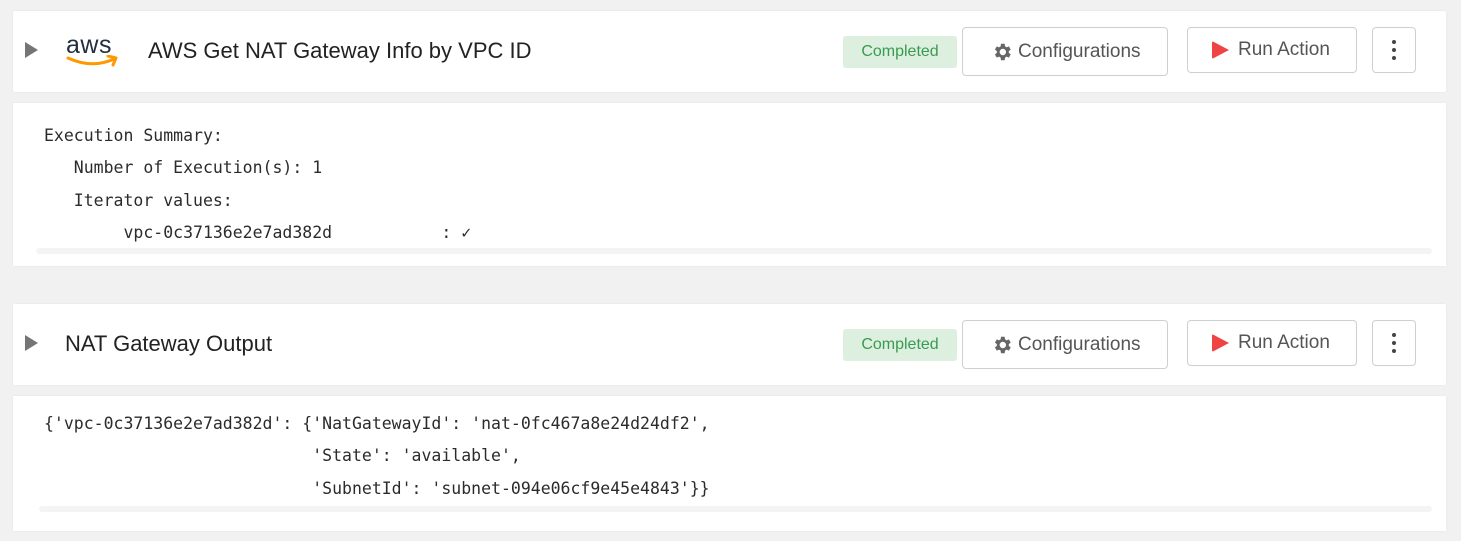 This screenshot has width=1461, height=541. What do you see at coordinates (169, 343) in the screenshot?
I see `task-title: NAT Gateway Output` at bounding box center [169, 343].